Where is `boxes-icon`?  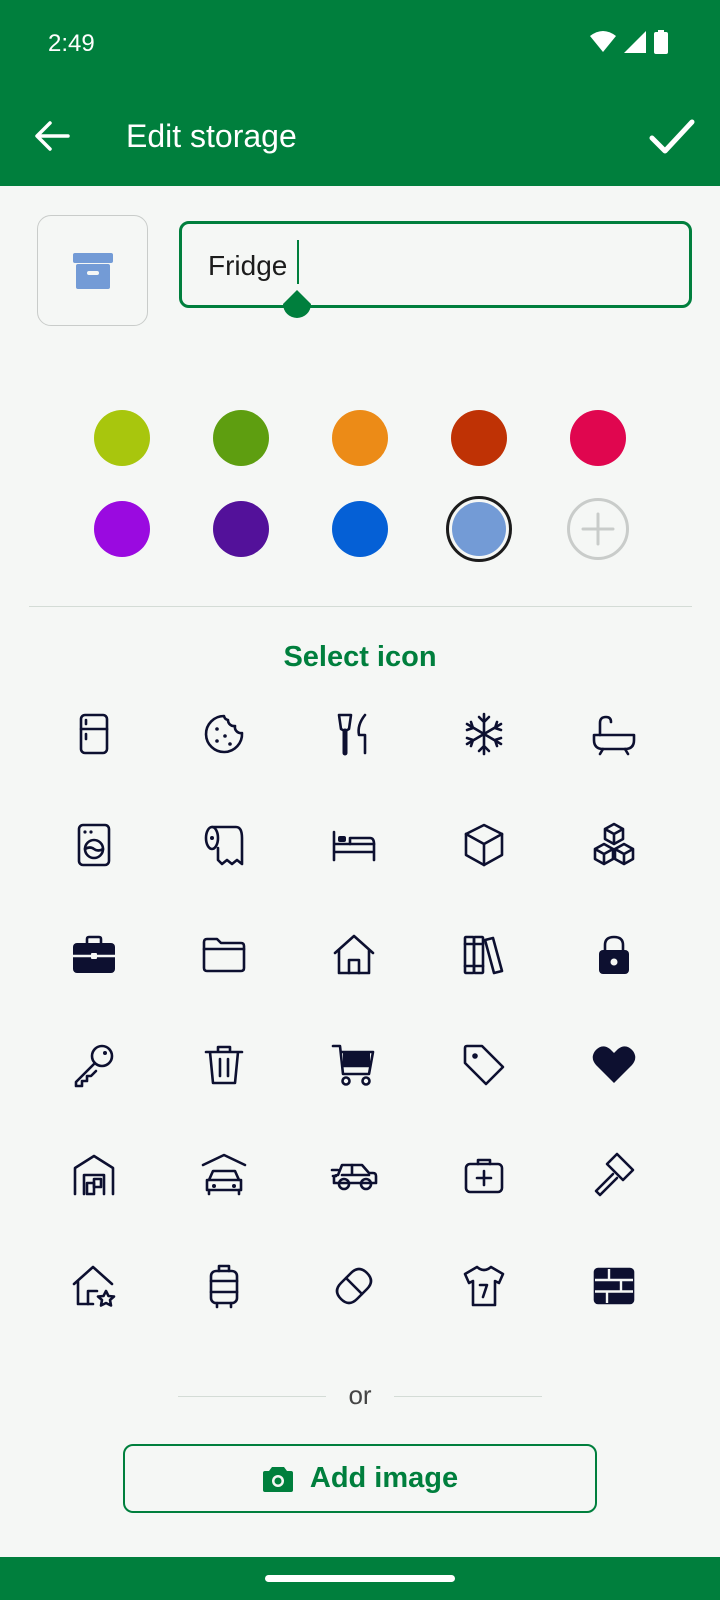
boxes-icon is located at coordinates (614, 844).